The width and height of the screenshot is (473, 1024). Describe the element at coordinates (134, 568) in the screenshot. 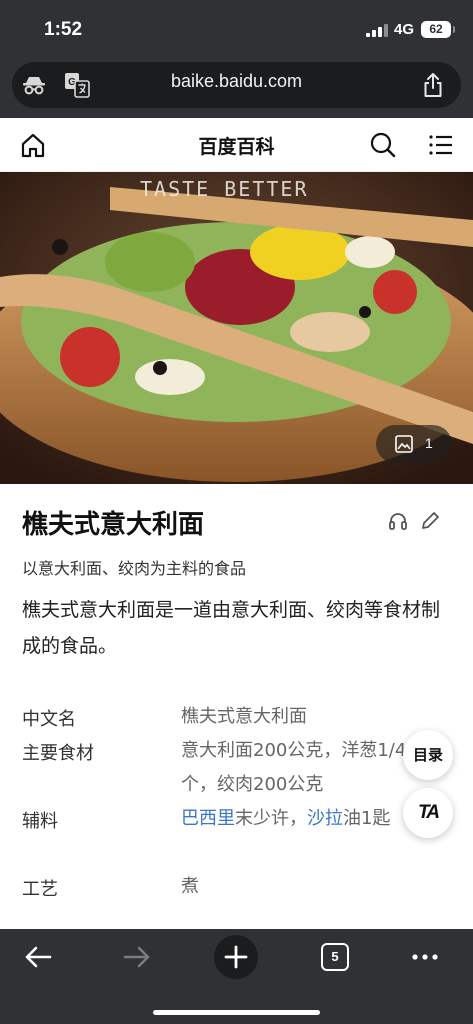

I see `article-subtitle: 以意大利面、绞肉为主料的食品` at that location.